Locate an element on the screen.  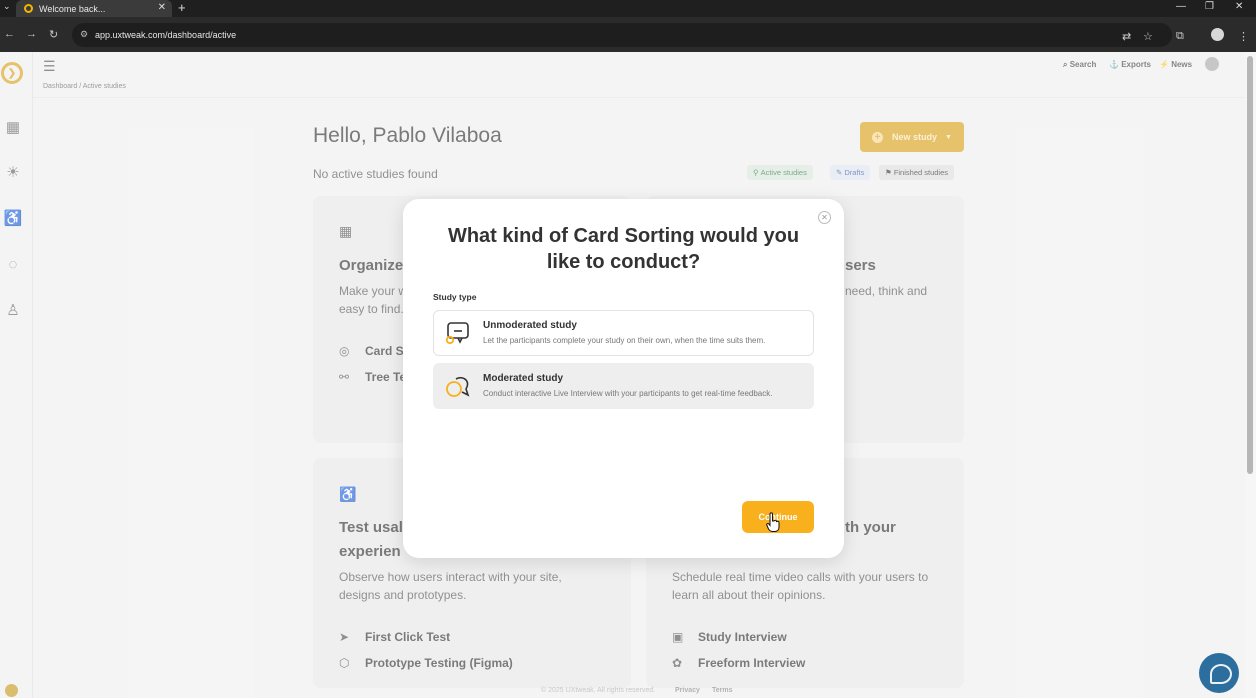
site-settings-icon: ⚙ is located at coordinates (84, 34).